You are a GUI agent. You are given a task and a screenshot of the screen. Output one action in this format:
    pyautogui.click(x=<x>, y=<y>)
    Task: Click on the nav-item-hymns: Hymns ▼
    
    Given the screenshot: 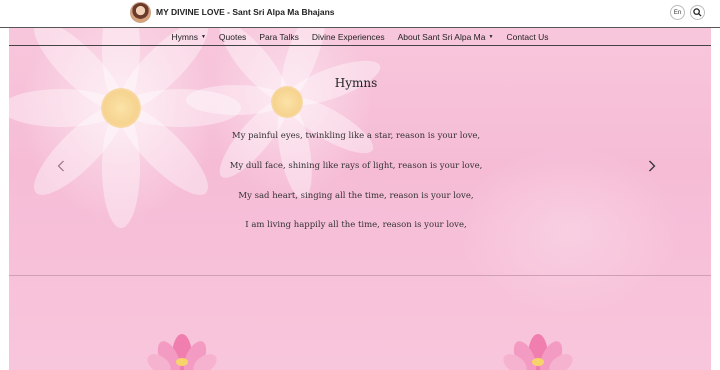 What is the action you would take?
    pyautogui.click(x=189, y=37)
    